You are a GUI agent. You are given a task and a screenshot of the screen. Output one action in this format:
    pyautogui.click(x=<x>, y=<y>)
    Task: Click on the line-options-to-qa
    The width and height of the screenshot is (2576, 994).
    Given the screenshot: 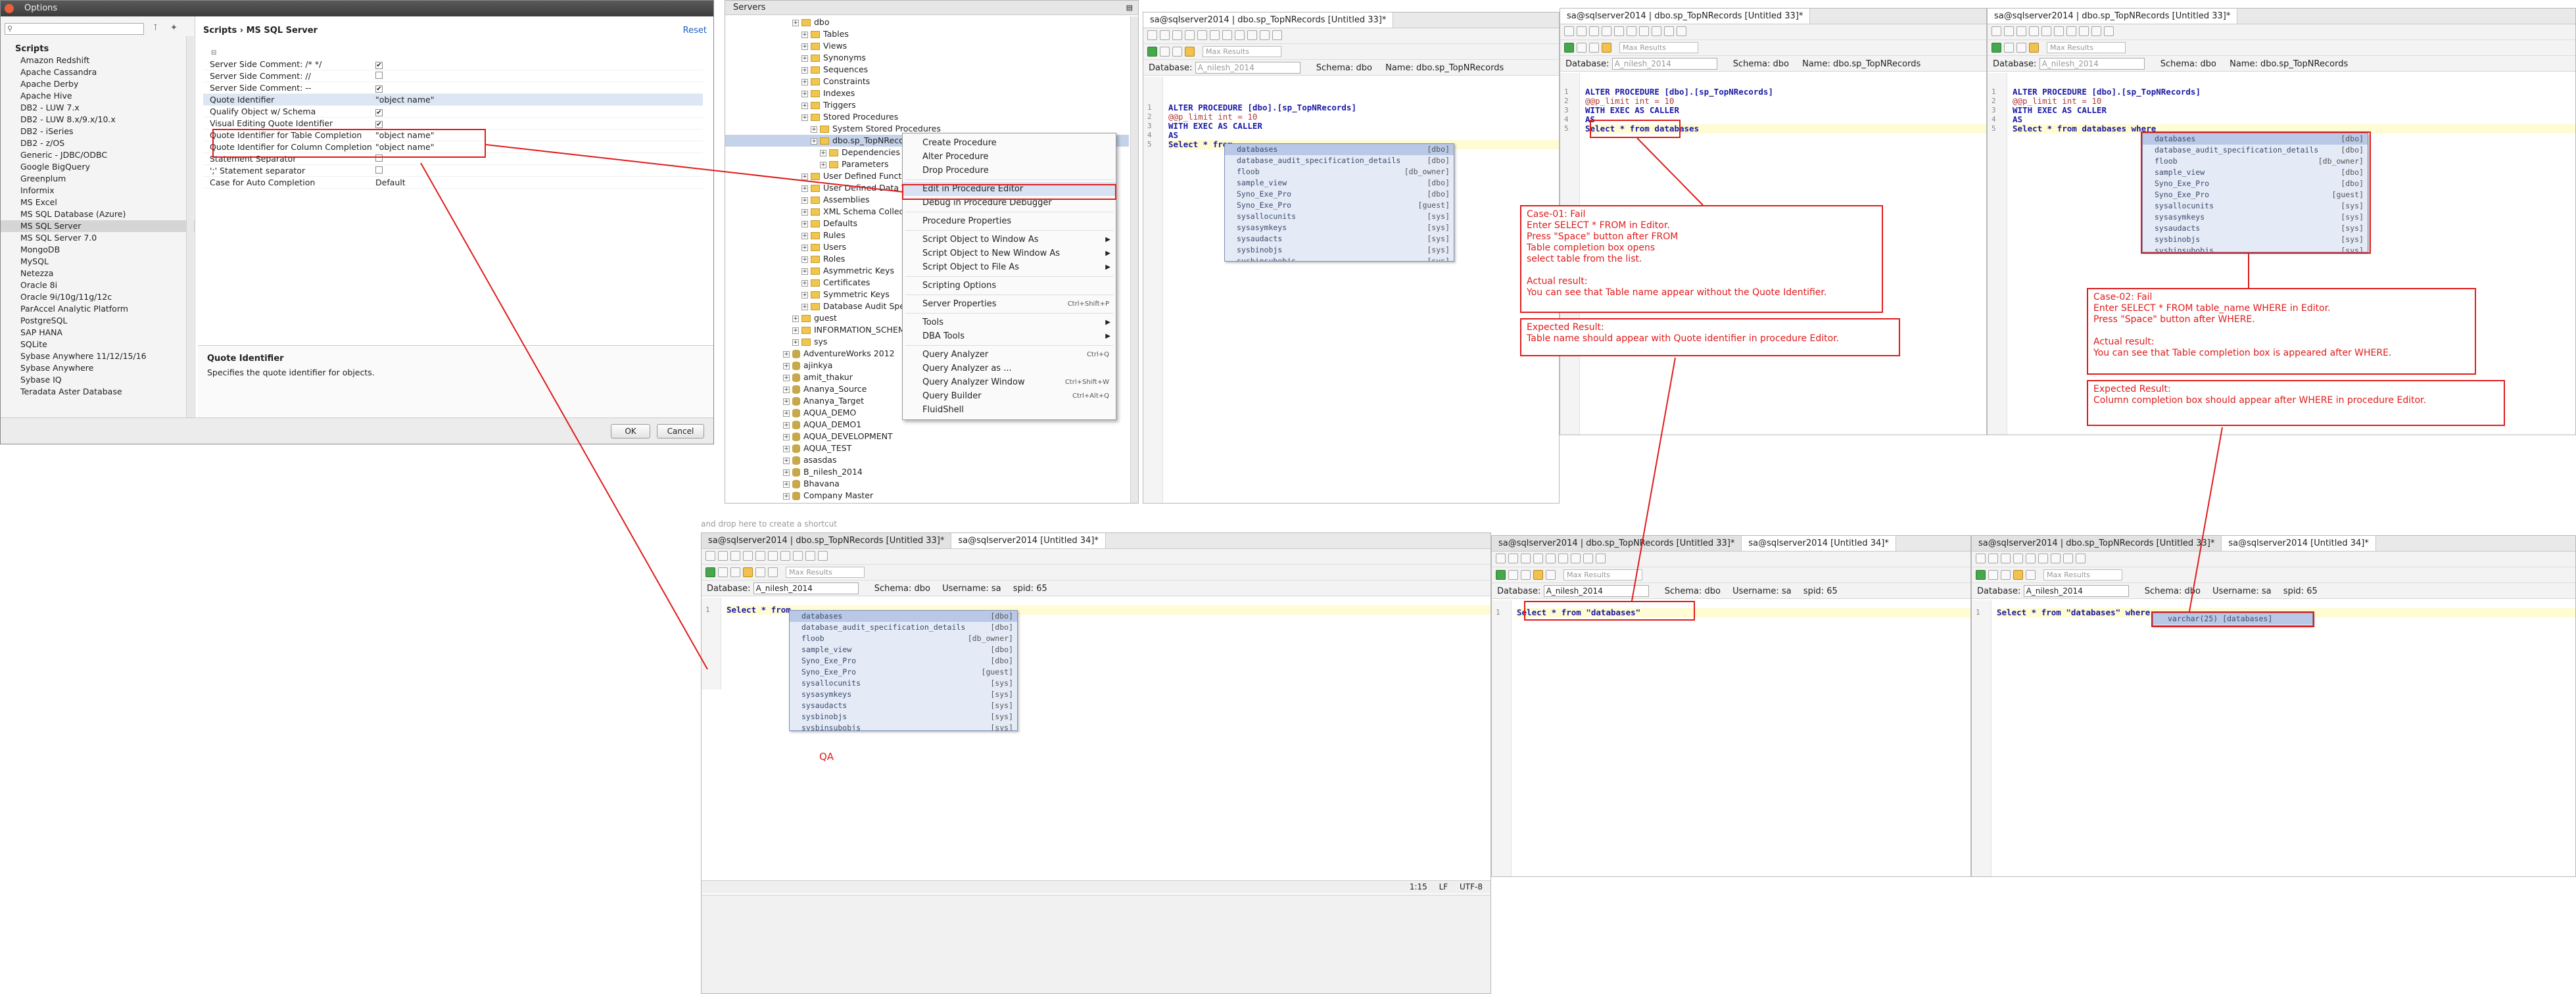 What is the action you would take?
    pyautogui.click(x=564, y=416)
    